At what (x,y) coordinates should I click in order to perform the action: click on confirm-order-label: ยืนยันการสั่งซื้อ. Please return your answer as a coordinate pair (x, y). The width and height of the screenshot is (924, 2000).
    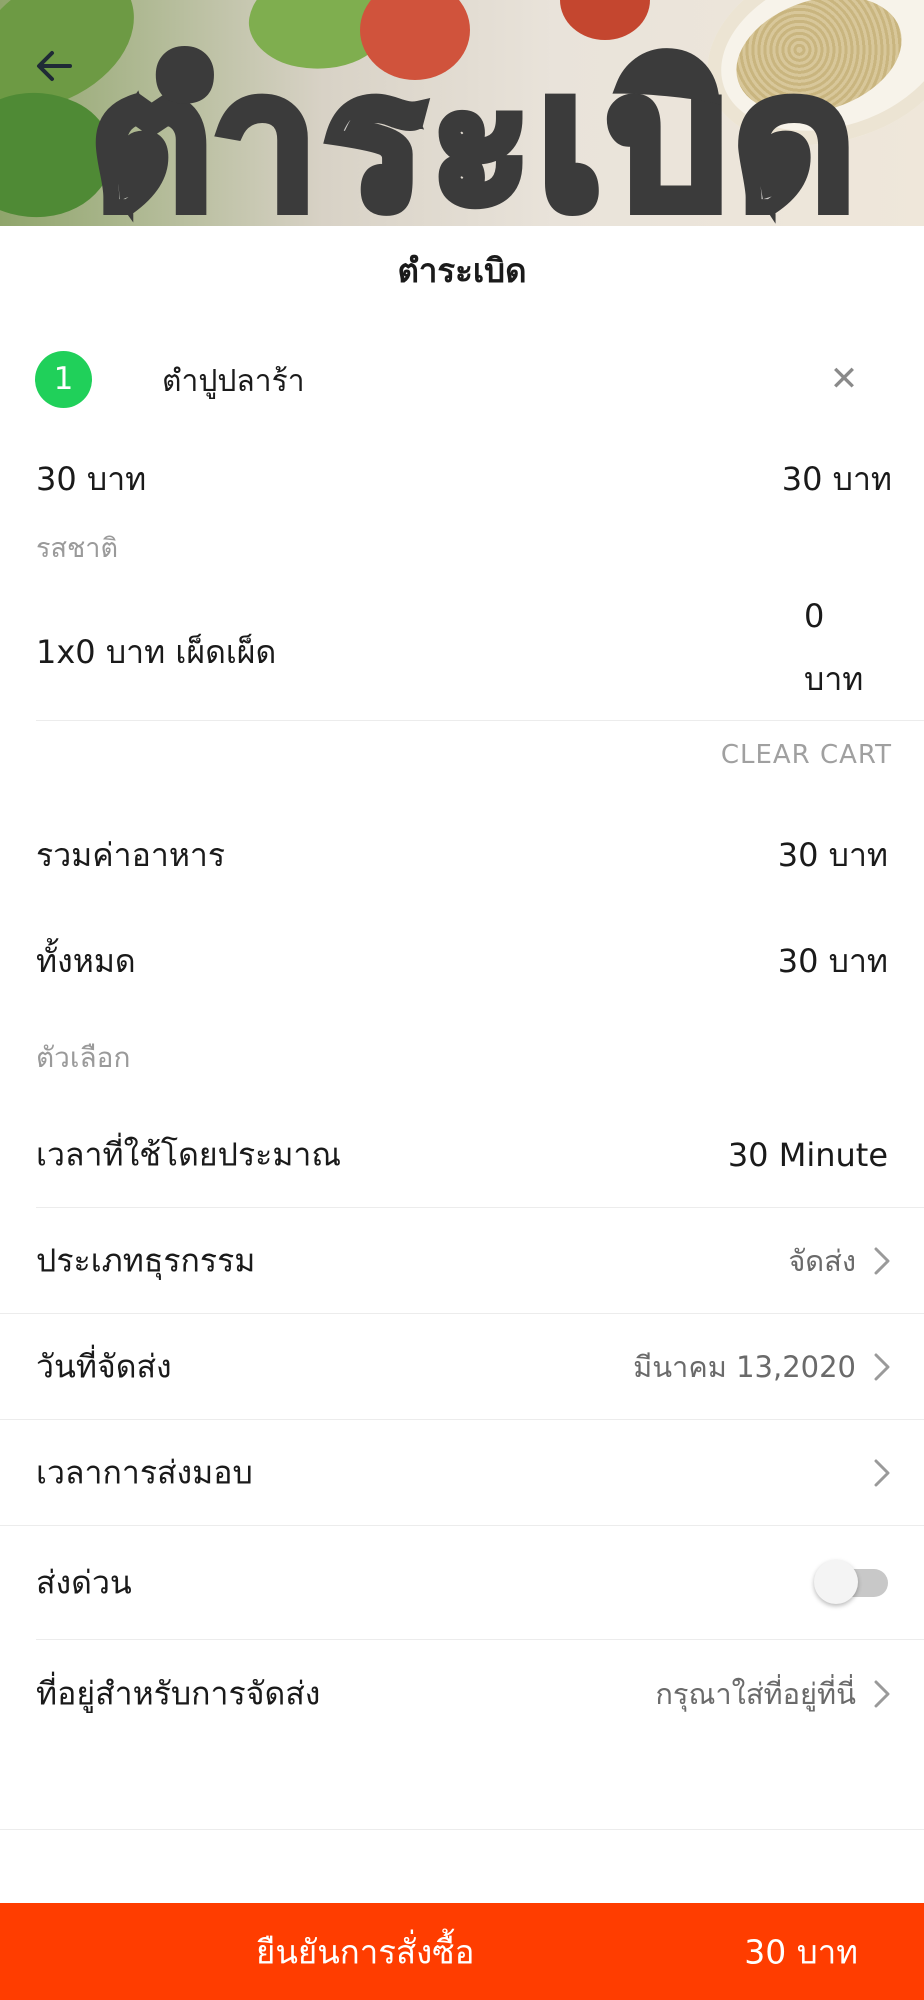
    Looking at the image, I should click on (365, 1951).